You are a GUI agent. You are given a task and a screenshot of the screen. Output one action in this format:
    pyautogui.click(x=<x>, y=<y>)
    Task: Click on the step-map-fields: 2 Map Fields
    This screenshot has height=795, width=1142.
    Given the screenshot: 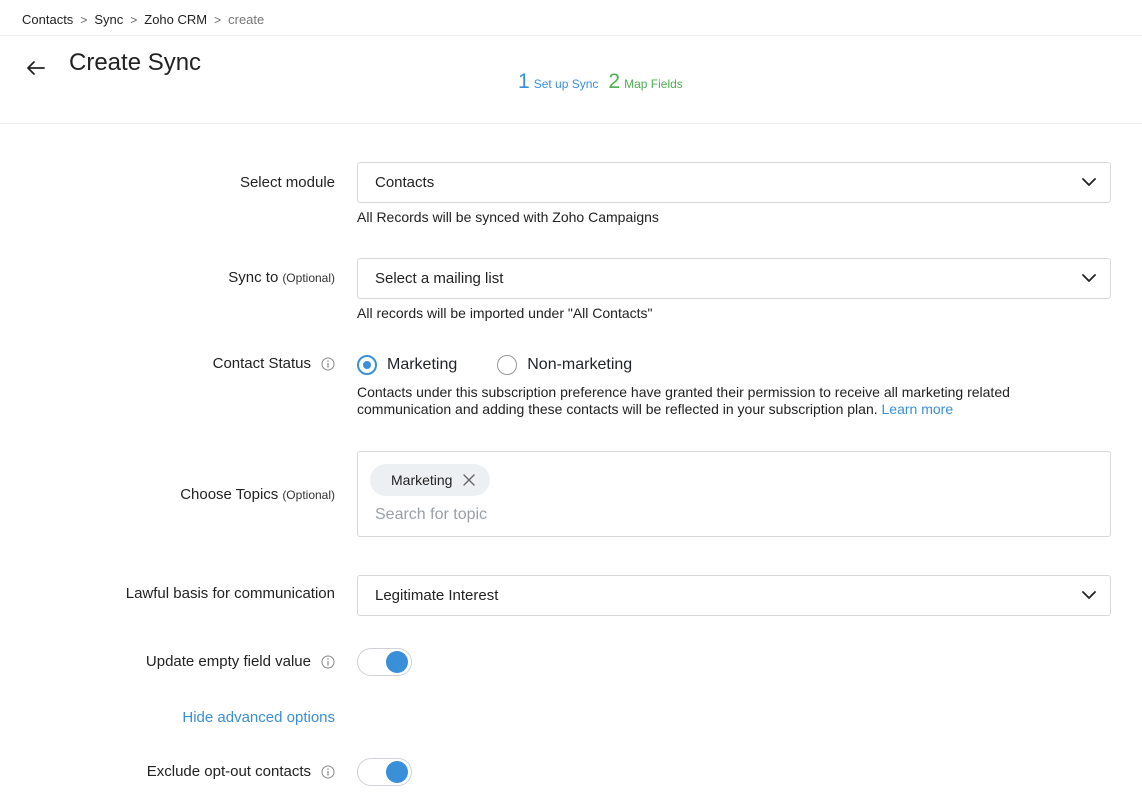 What is the action you would take?
    pyautogui.click(x=645, y=82)
    